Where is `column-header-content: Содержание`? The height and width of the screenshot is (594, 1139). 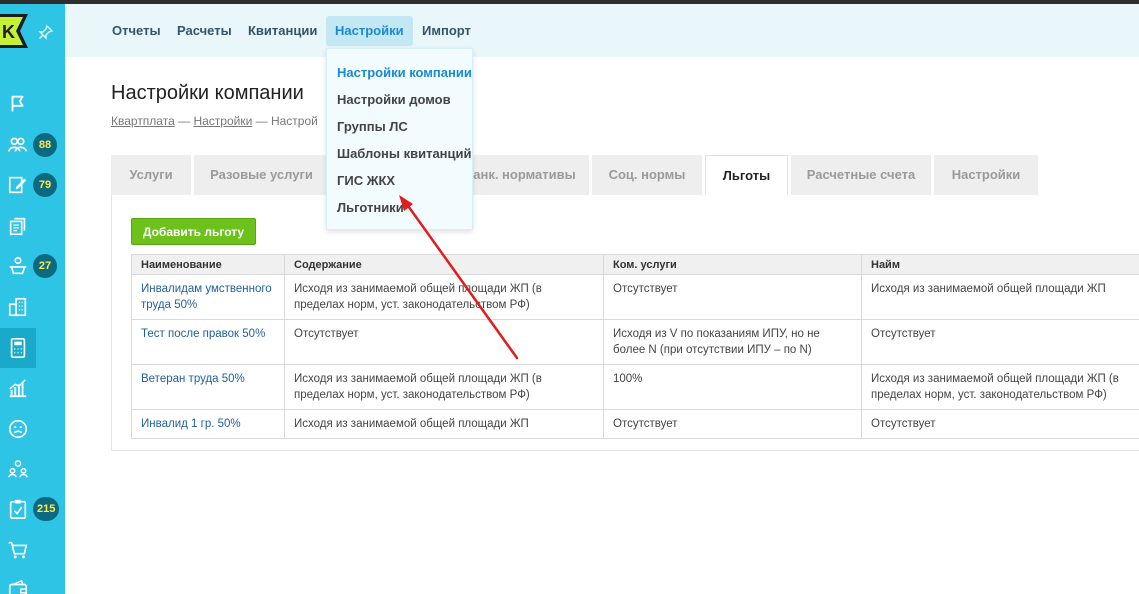
column-header-content: Содержание is located at coordinates (444, 264).